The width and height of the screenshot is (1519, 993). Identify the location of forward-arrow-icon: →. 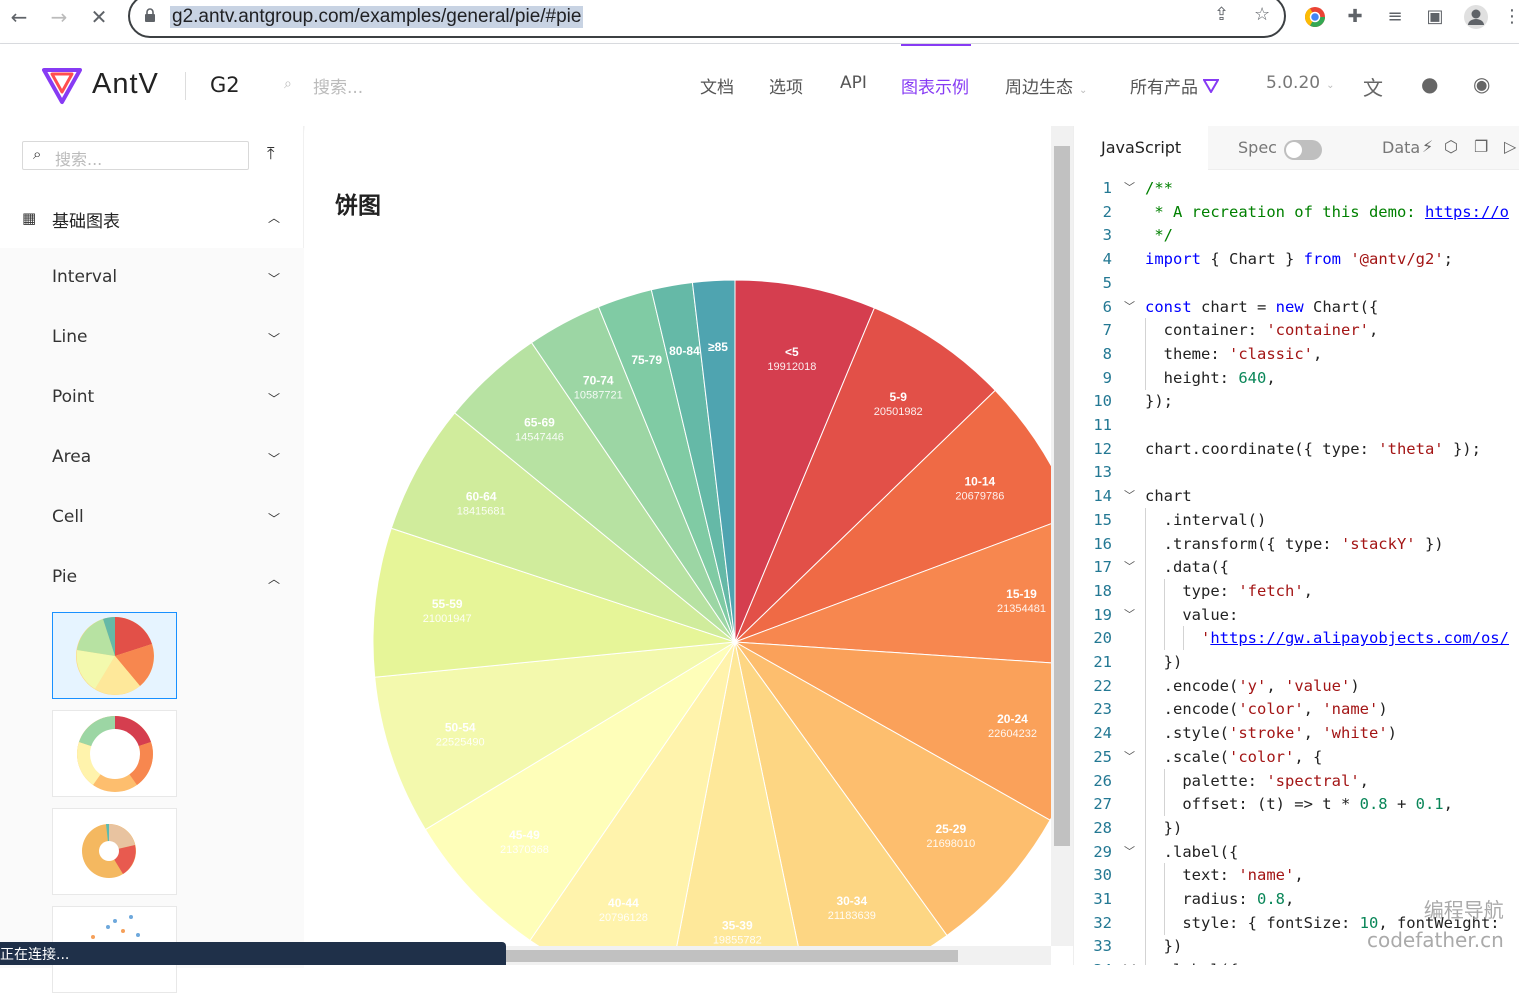
(59, 17).